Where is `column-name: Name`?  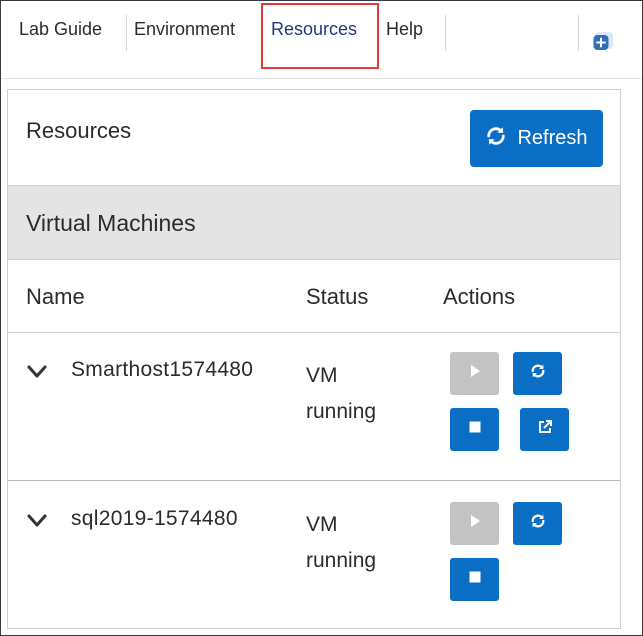 column-name: Name is located at coordinates (55, 296).